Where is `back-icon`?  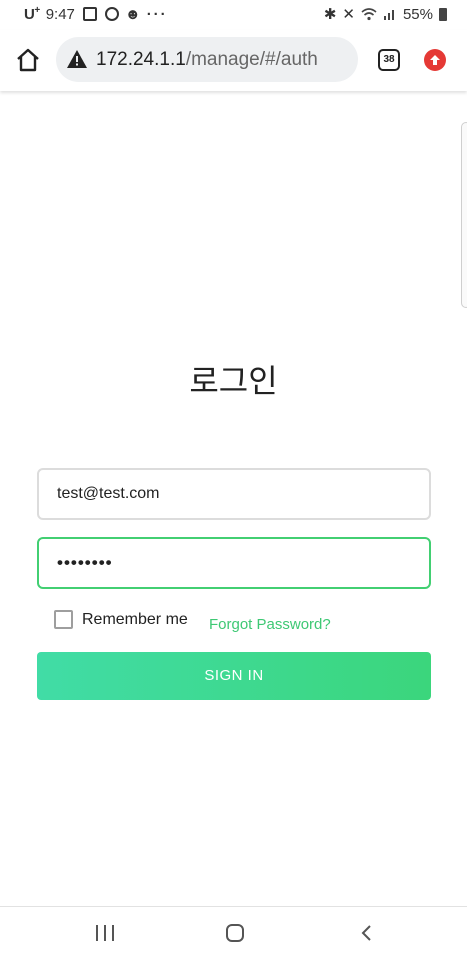 back-icon is located at coordinates (367, 933).